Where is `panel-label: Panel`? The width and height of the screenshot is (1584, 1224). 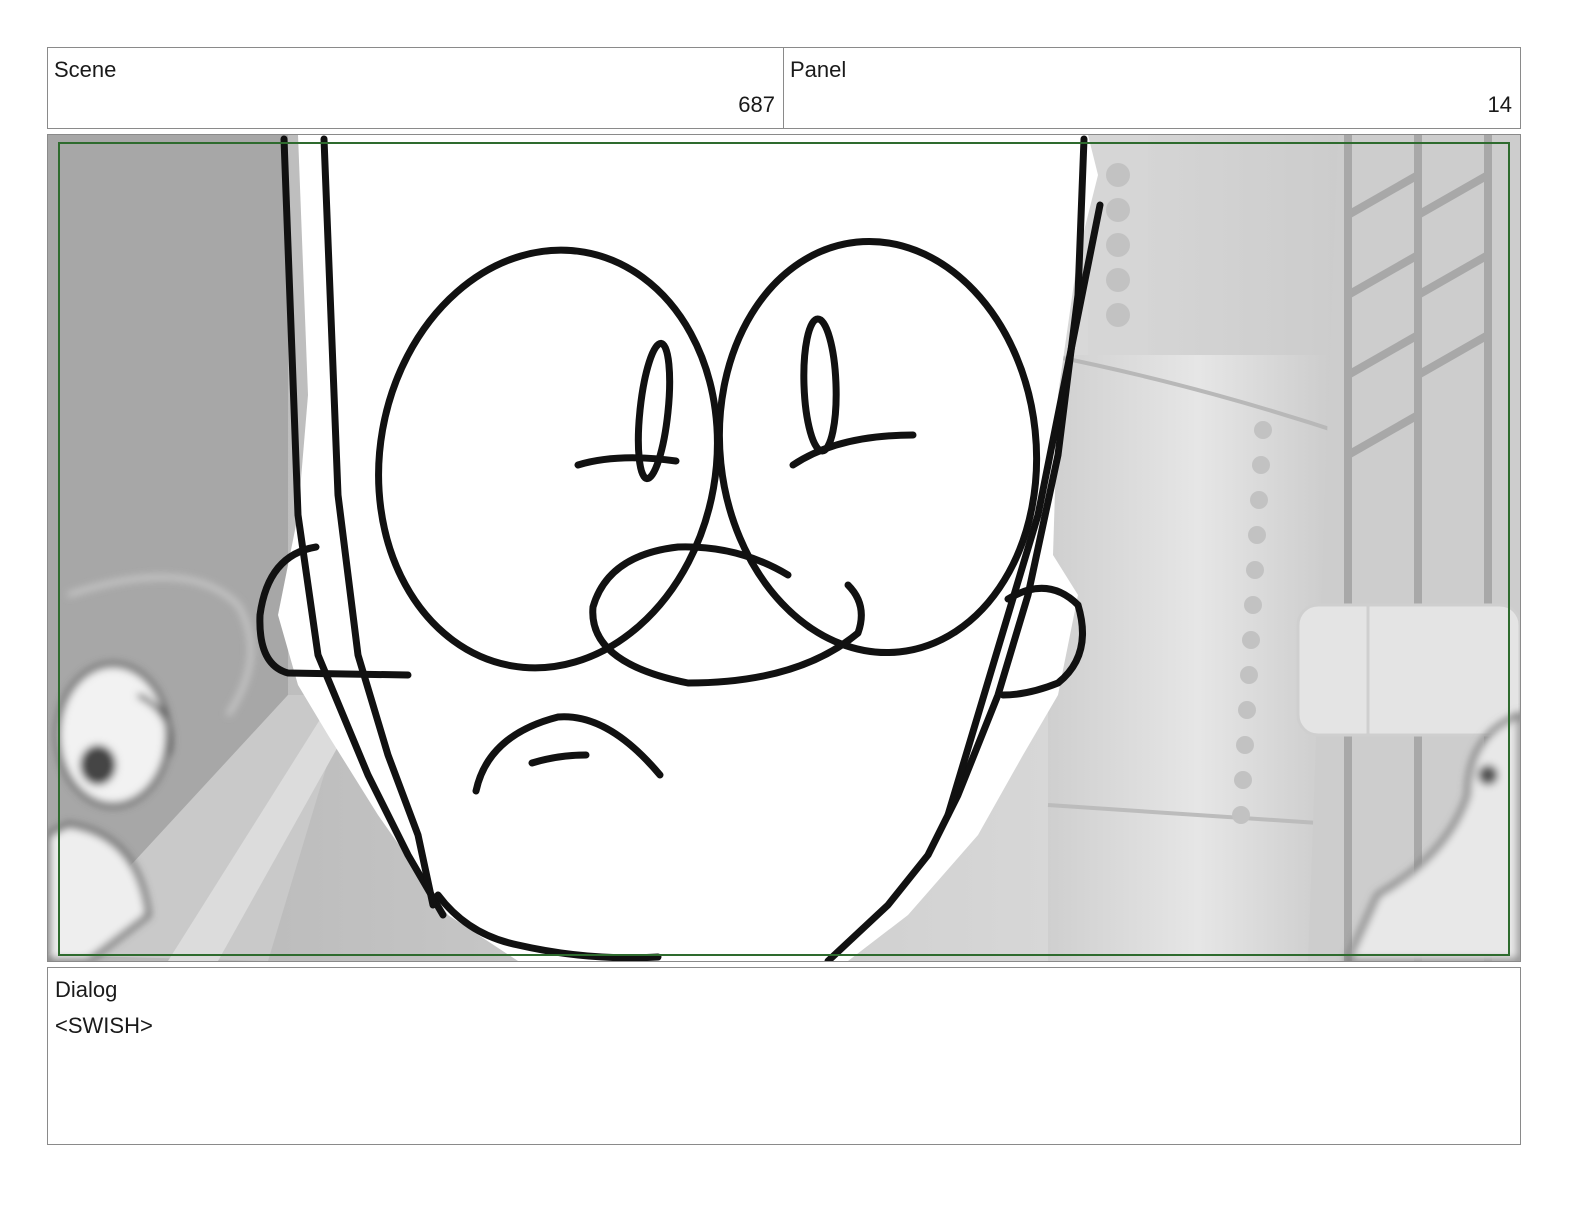 panel-label: Panel is located at coordinates (818, 69).